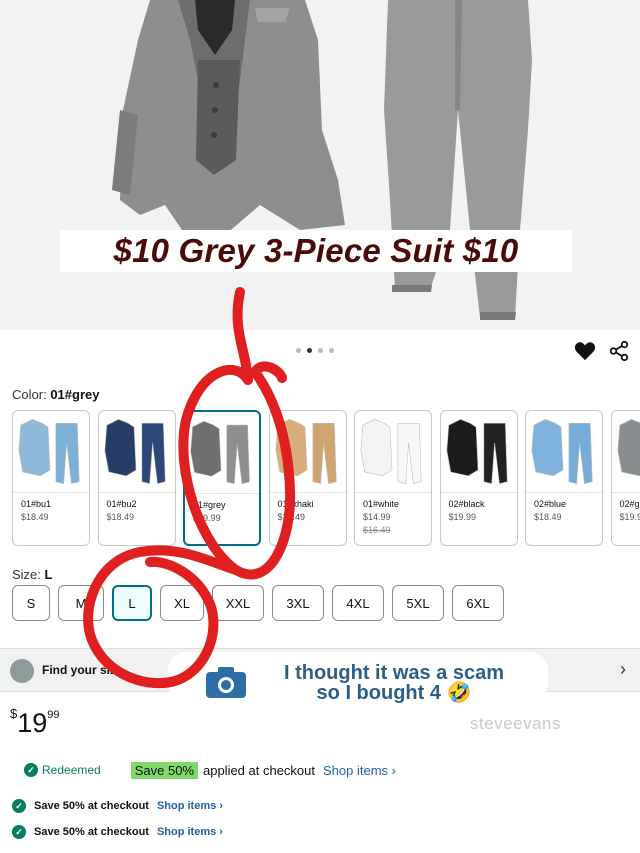 The width and height of the screenshot is (640, 853). I want to click on size-option: 3XL, so click(298, 603).